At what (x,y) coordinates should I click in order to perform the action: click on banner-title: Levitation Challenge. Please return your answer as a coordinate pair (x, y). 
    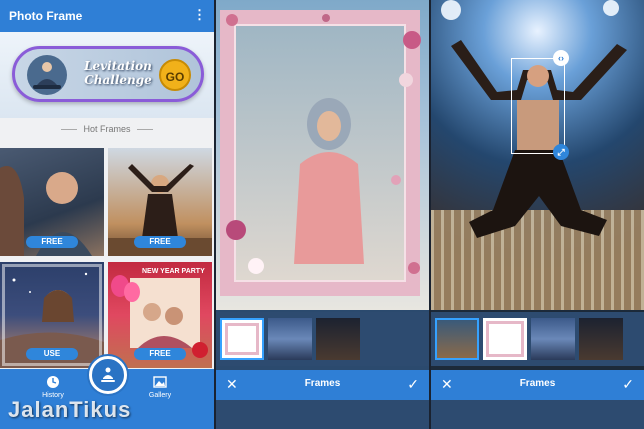
    Looking at the image, I should click on (118, 73).